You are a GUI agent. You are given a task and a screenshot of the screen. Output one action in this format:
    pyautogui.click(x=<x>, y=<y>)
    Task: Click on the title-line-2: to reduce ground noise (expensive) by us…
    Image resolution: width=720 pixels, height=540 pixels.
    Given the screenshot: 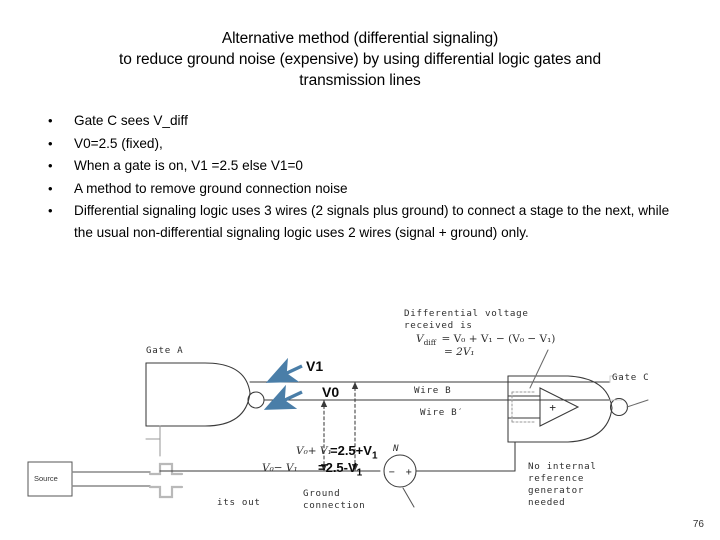 What is the action you would take?
    pyautogui.click(x=360, y=59)
    